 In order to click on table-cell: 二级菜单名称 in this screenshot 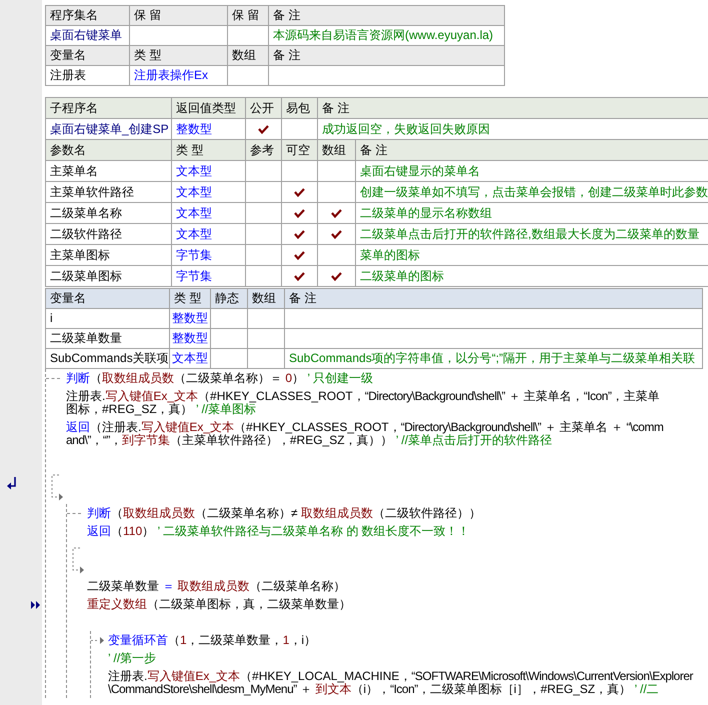, I will do `click(108, 213)`.